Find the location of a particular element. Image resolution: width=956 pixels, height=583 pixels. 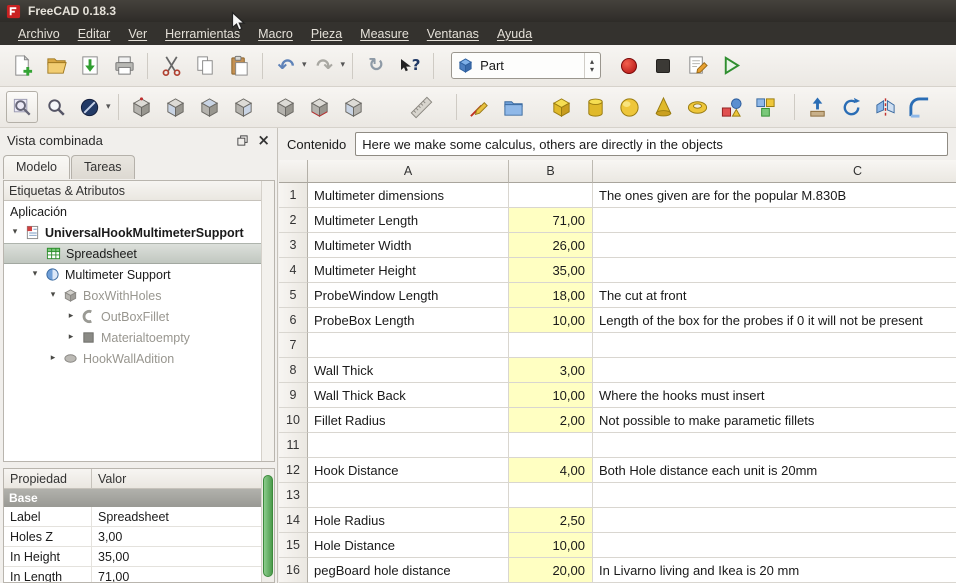

cell-a: Multimeter Height is located at coordinates (408, 270).